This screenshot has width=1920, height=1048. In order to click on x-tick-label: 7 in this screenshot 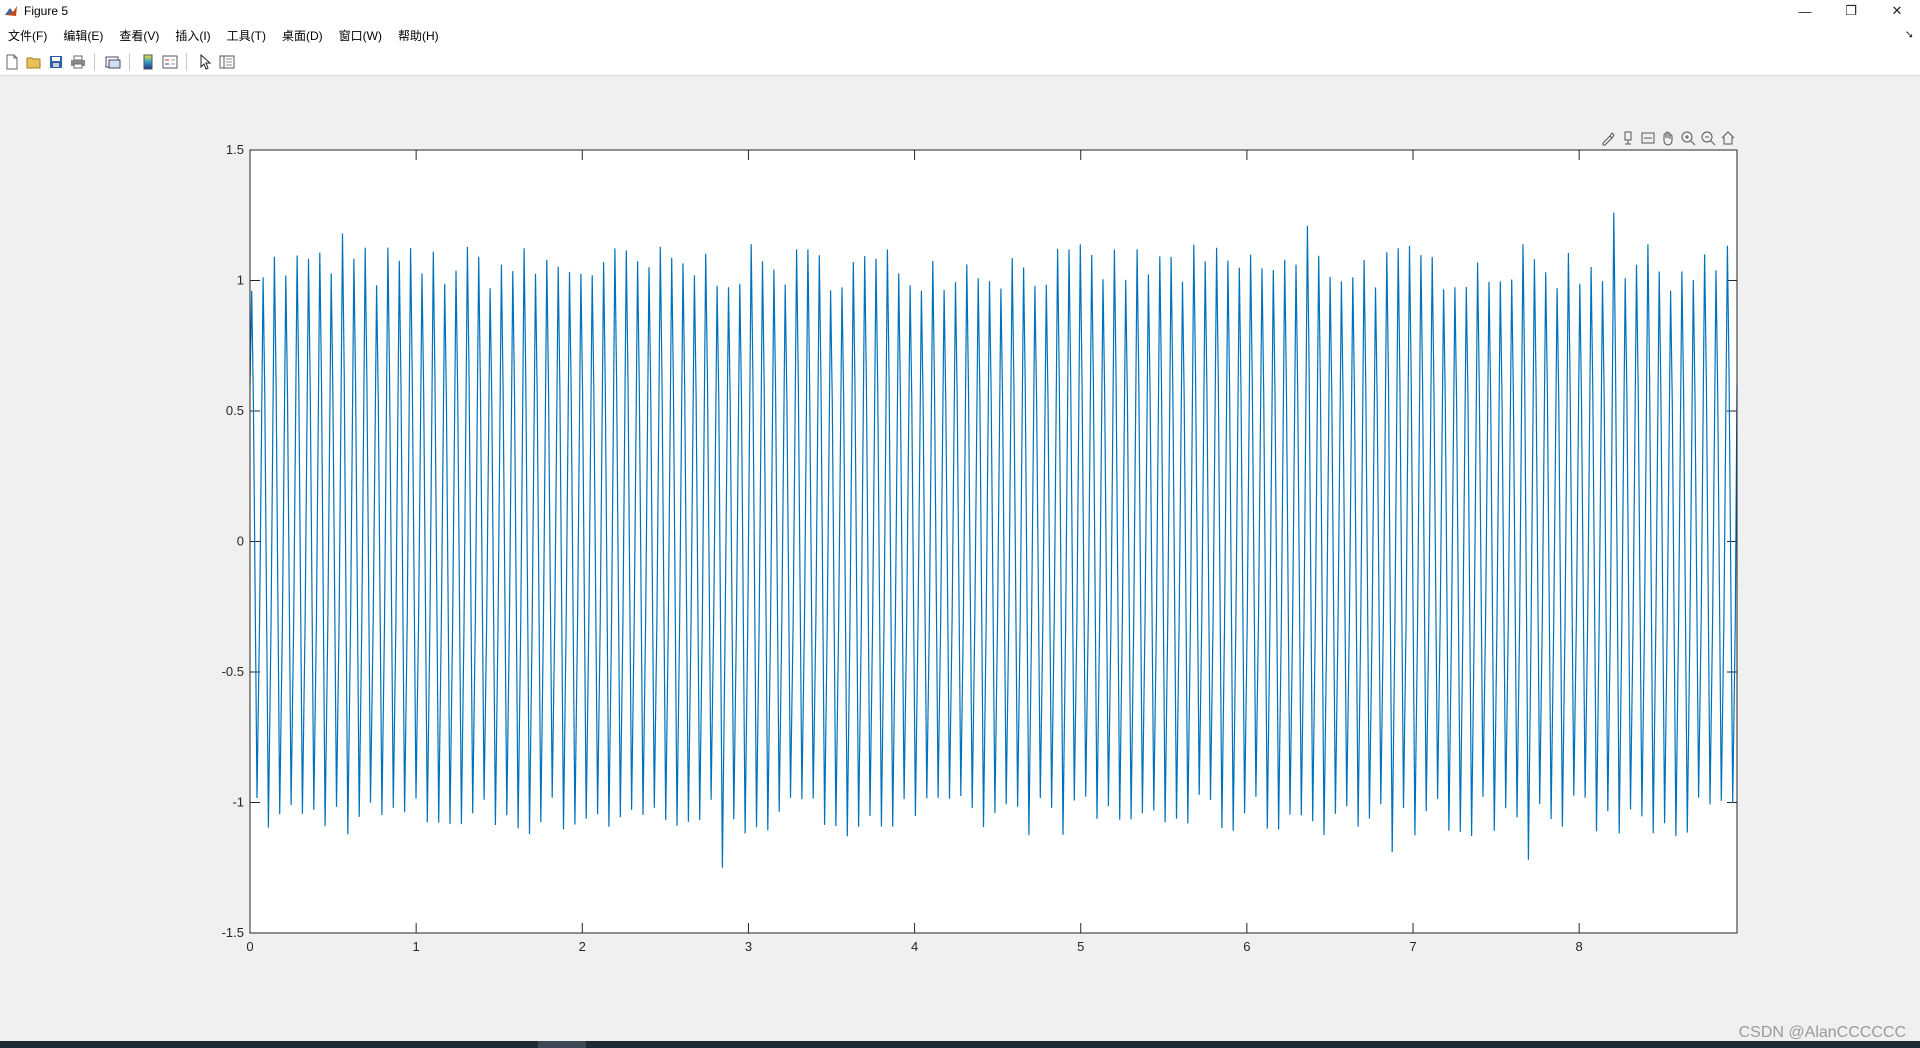, I will do `click(1412, 946)`.